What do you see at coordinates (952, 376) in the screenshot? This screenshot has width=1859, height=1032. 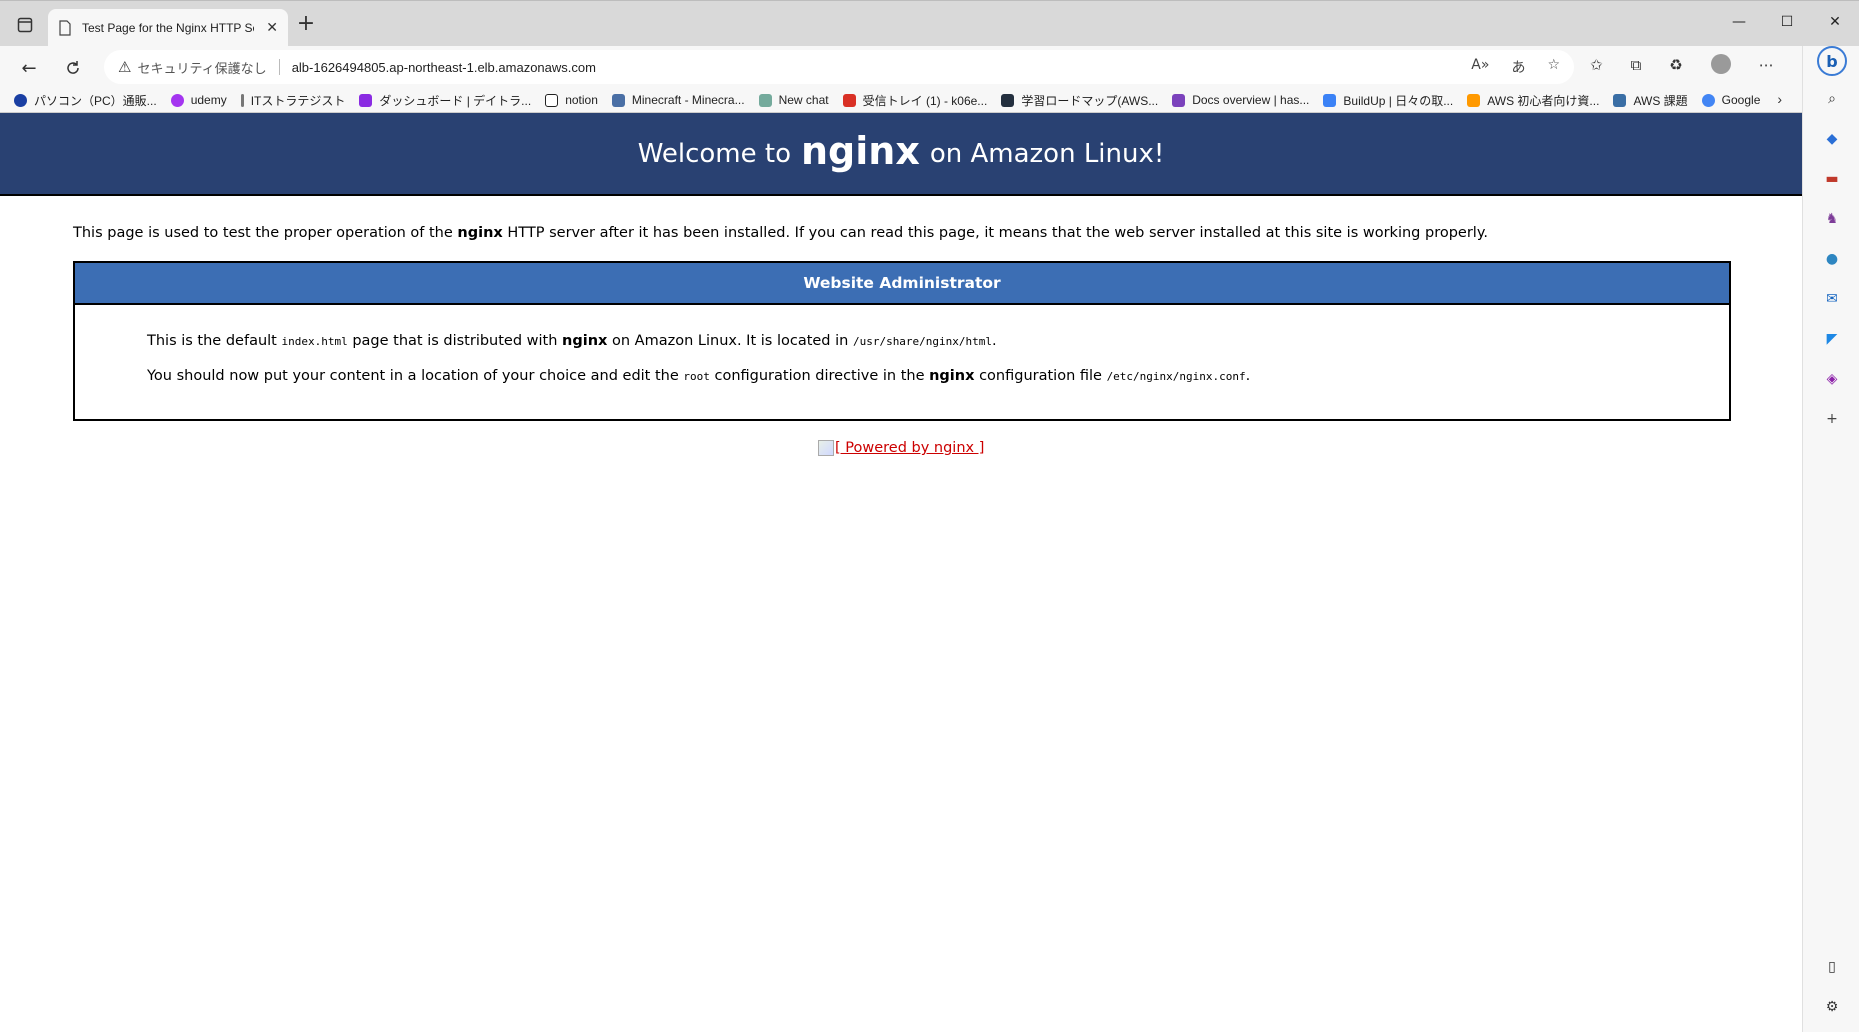 I see `p2-brand: nginx` at bounding box center [952, 376].